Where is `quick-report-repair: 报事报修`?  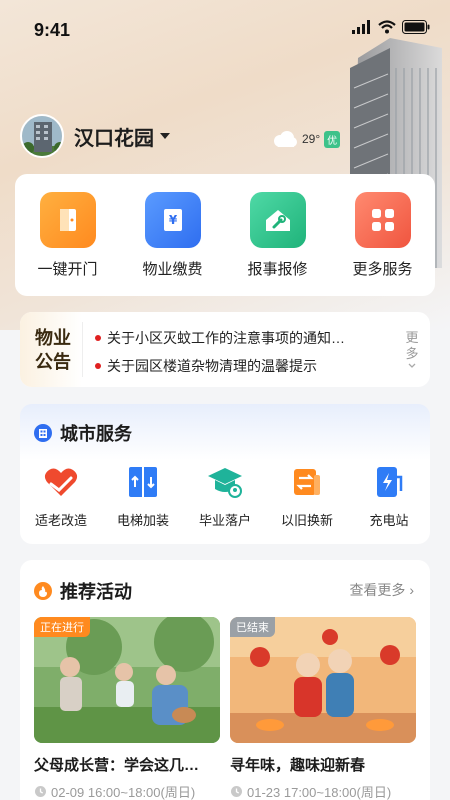 quick-report-repair: 报事报修 is located at coordinates (278, 244).